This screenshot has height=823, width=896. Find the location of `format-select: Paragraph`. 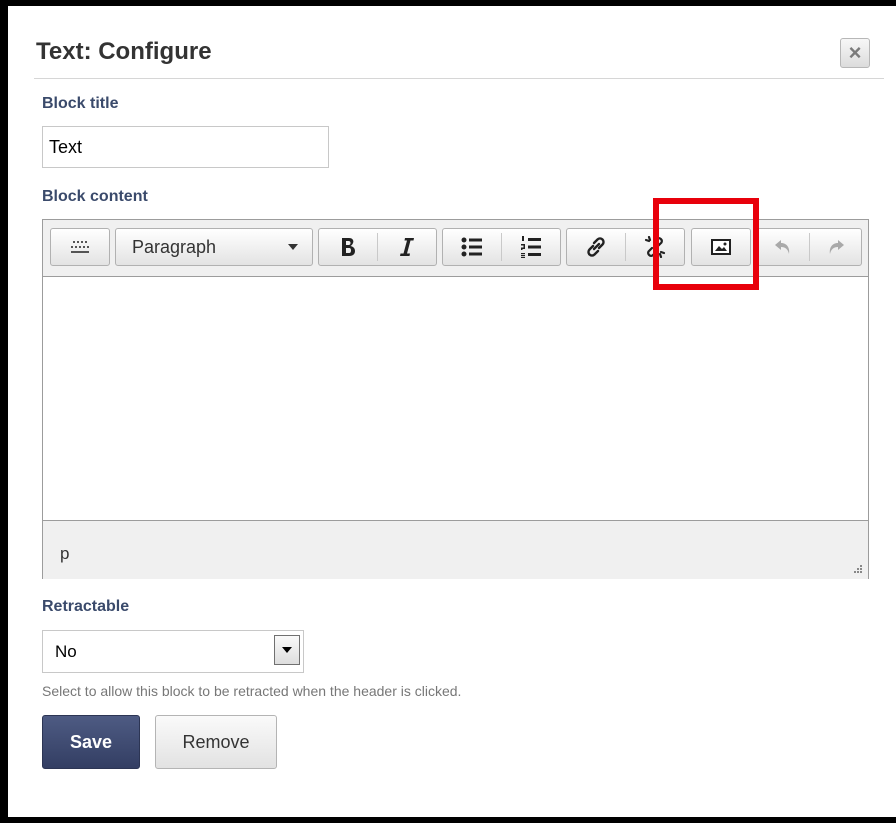

format-select: Paragraph is located at coordinates (214, 247).